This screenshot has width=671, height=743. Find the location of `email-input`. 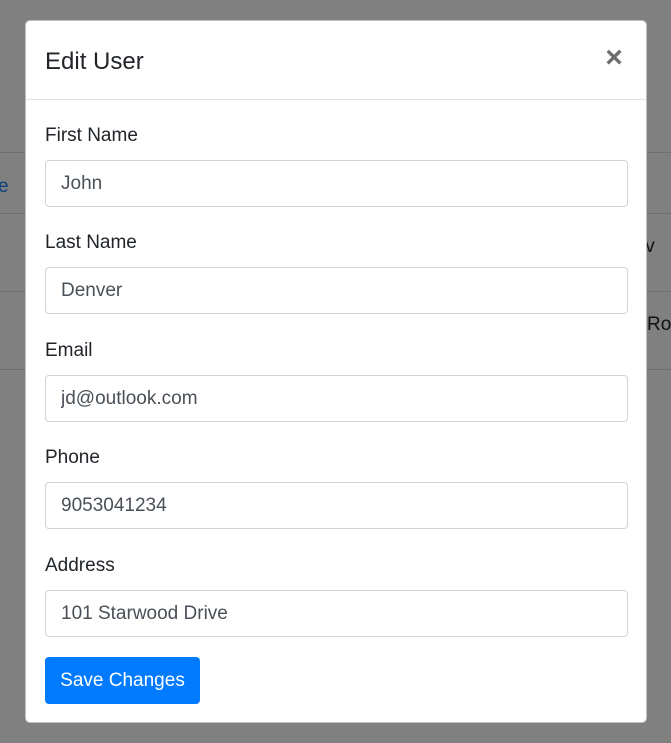

email-input is located at coordinates (336, 398).